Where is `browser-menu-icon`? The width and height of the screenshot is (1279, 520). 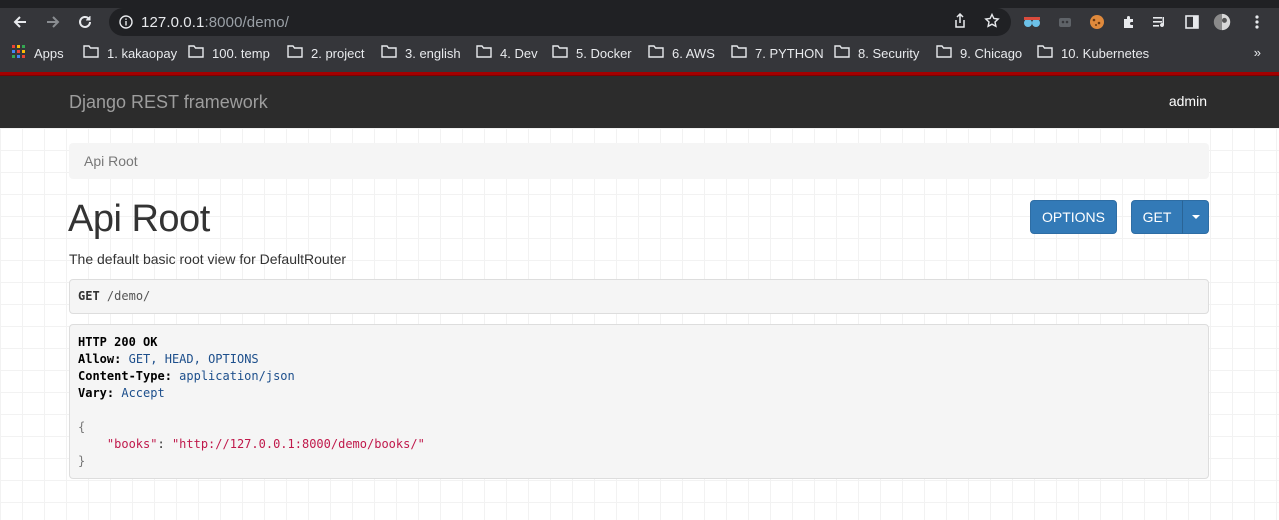
browser-menu-icon is located at coordinates (1257, 22).